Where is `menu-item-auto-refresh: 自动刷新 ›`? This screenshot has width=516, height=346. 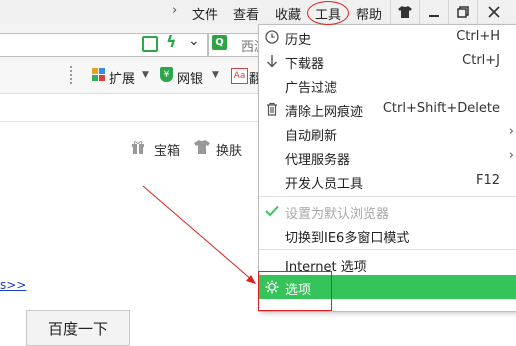 menu-item-auto-refresh: 自动刷新 › is located at coordinates (387, 133).